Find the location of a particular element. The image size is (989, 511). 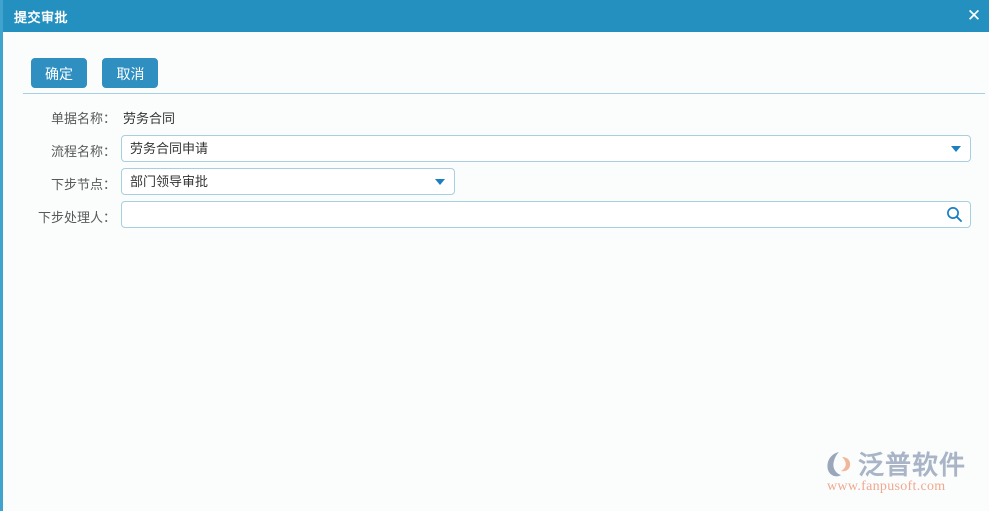

form-row-next-node: 下步节点： 部门领导审批 is located at coordinates (496, 184).